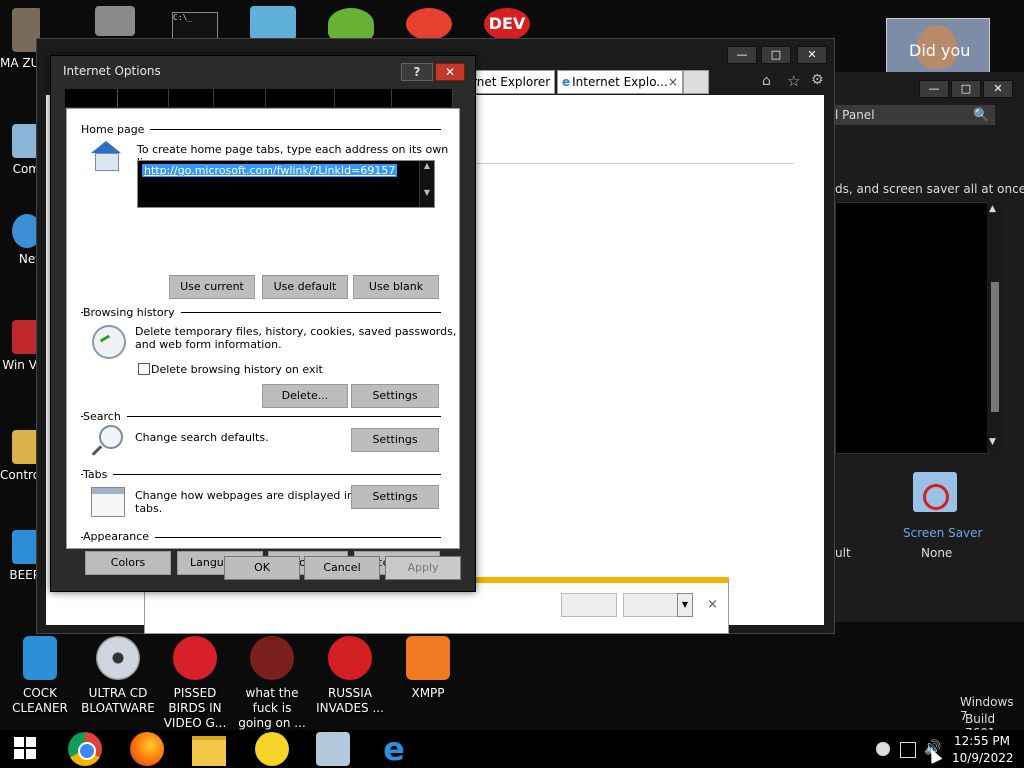 The width and height of the screenshot is (1024, 768). Describe the element at coordinates (635, 163) in the screenshot. I see `content-divider` at that location.